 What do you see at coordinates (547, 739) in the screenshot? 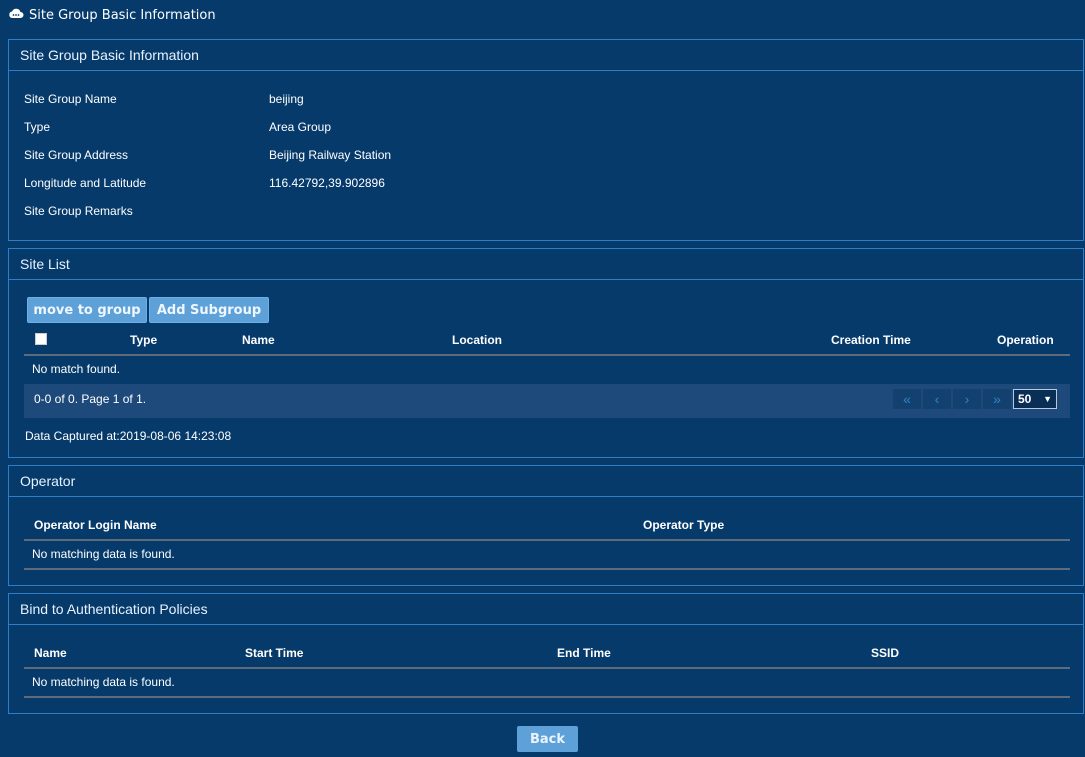
I see `back-button: Back` at bounding box center [547, 739].